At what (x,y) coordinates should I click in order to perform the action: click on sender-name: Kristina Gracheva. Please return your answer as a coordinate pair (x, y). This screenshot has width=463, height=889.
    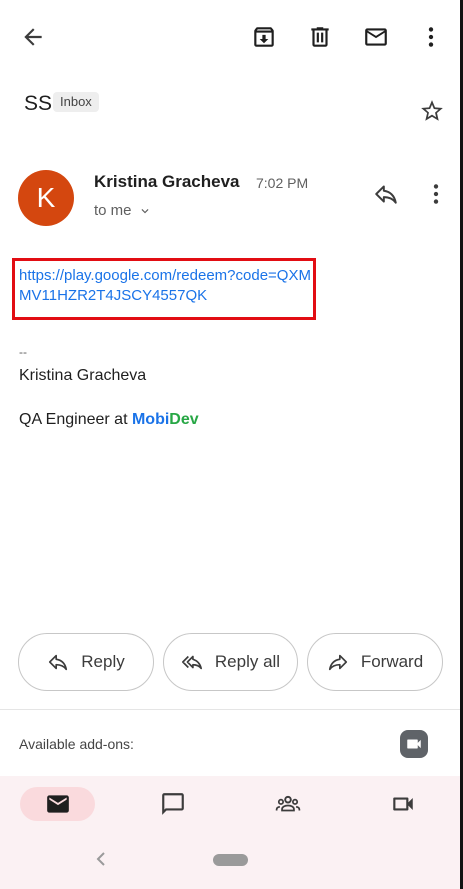
    Looking at the image, I should click on (167, 181).